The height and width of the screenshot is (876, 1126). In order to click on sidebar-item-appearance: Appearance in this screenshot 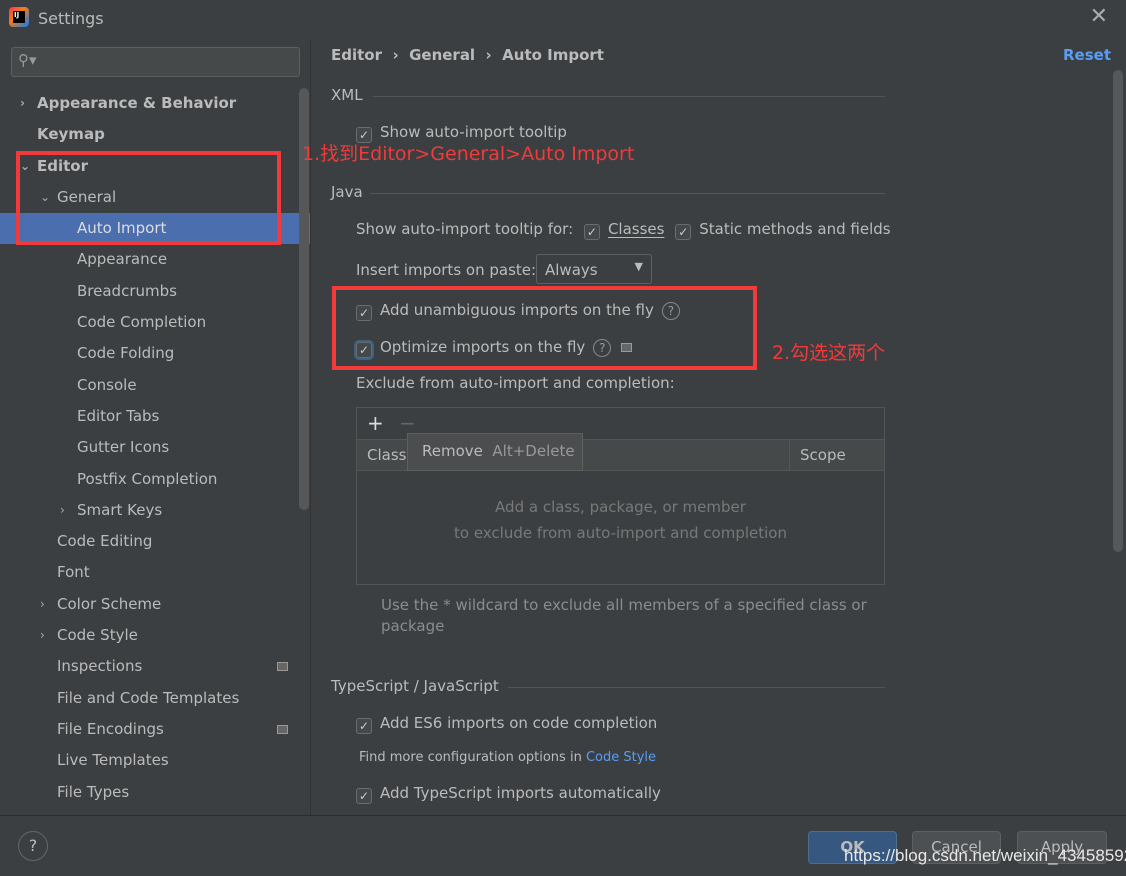, I will do `click(155, 259)`.